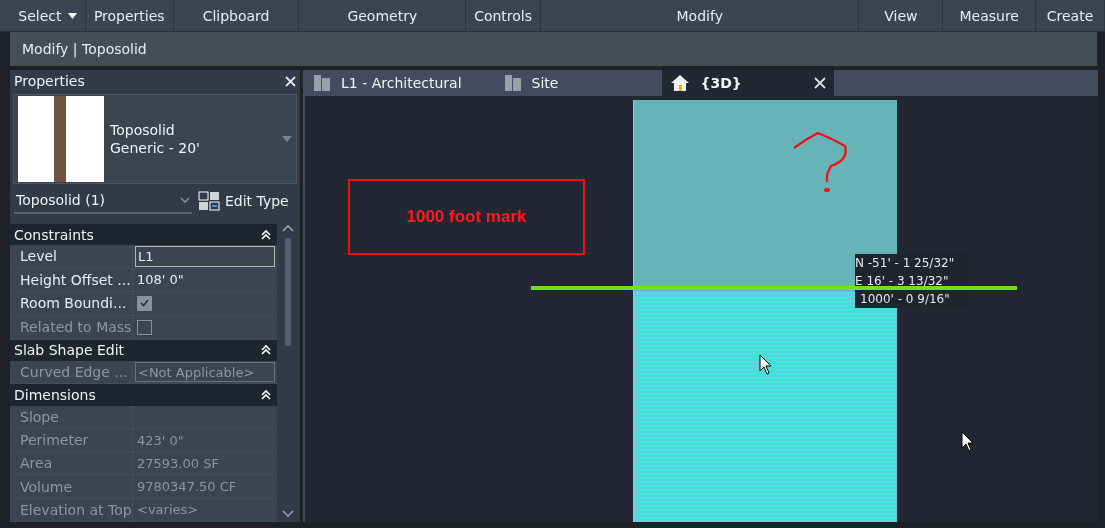  Describe the element at coordinates (288, 228) in the screenshot. I see `scroll-up-icon` at that location.